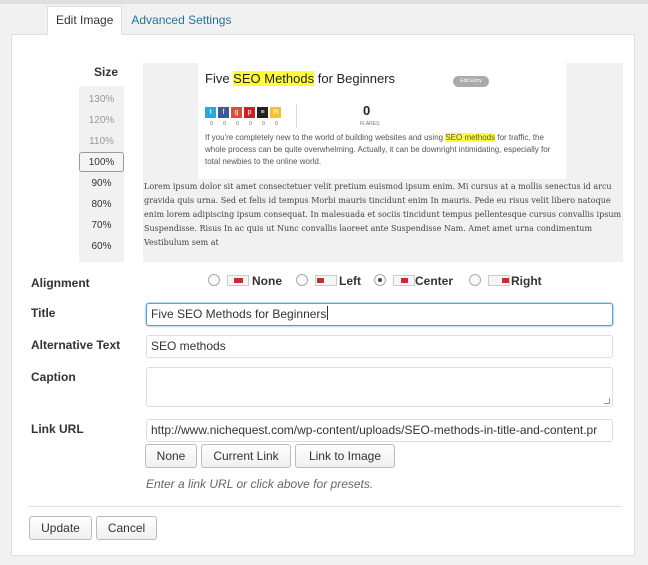  I want to click on size-option-60: 60%, so click(101, 247).